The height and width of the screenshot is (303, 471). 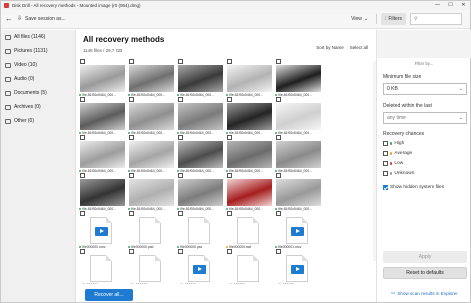 I want to click on sidebar-item-archives: Archives (0), so click(x=38, y=107).